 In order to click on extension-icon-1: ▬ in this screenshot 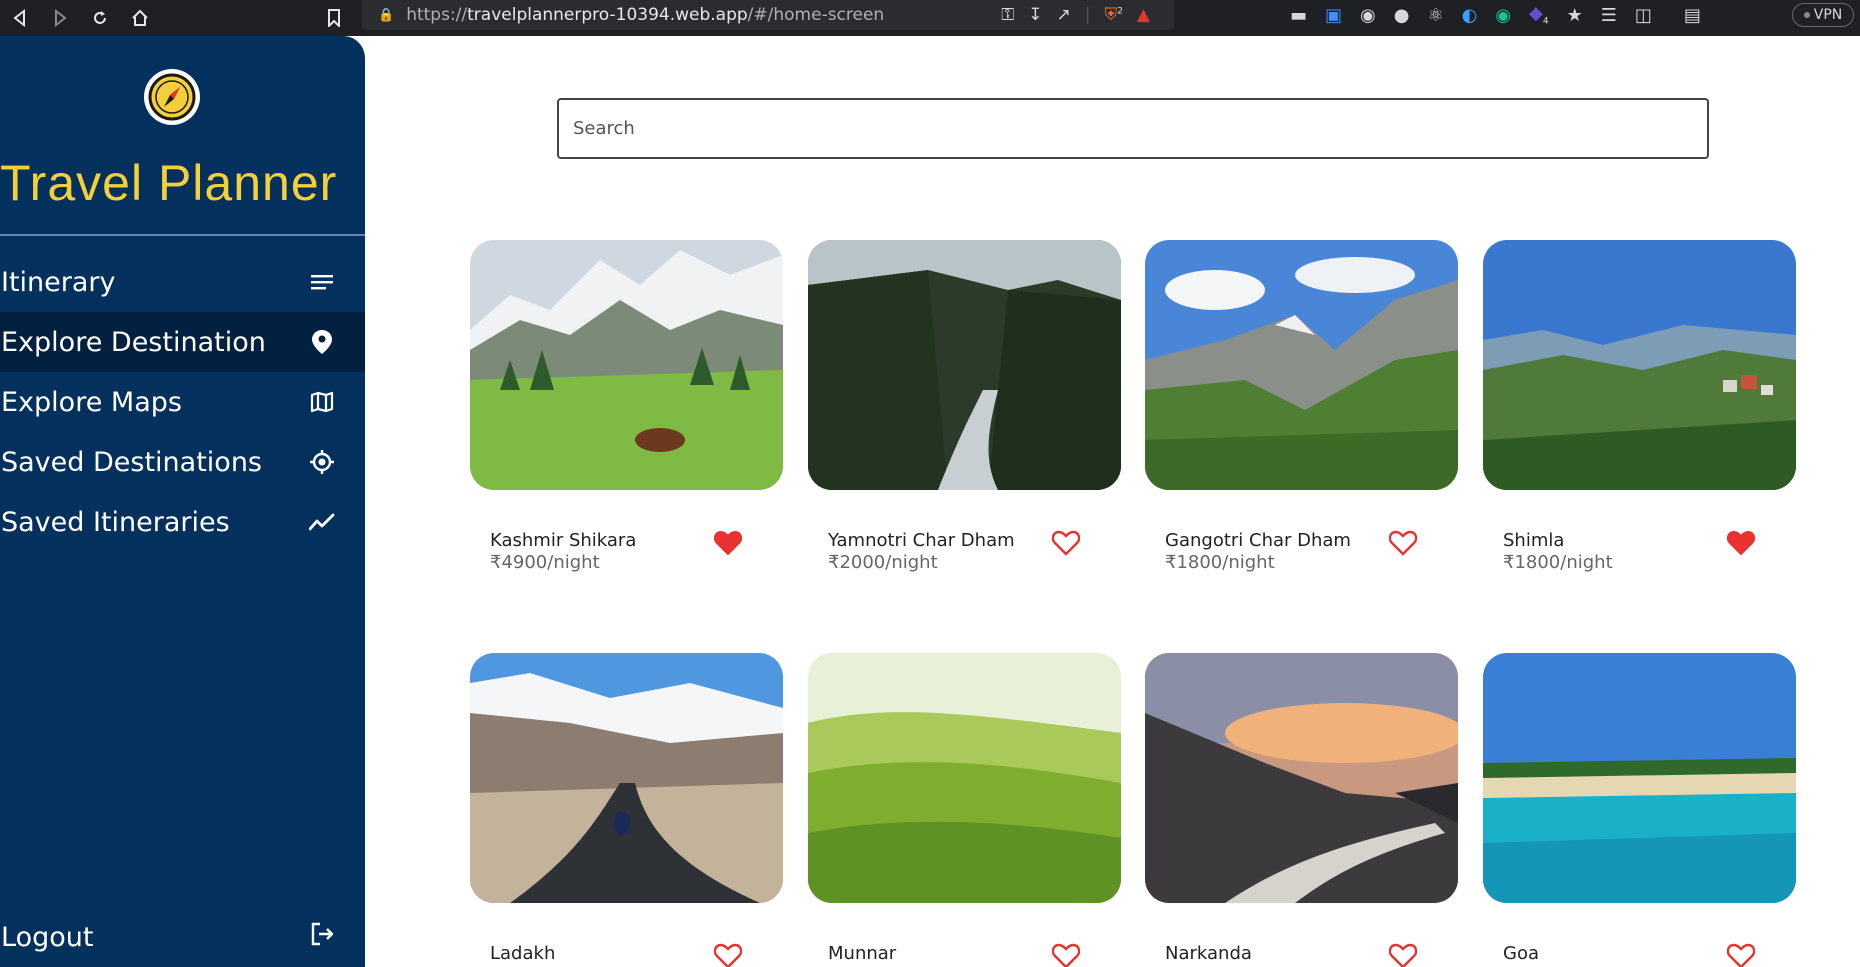, I will do `click(1298, 15)`.